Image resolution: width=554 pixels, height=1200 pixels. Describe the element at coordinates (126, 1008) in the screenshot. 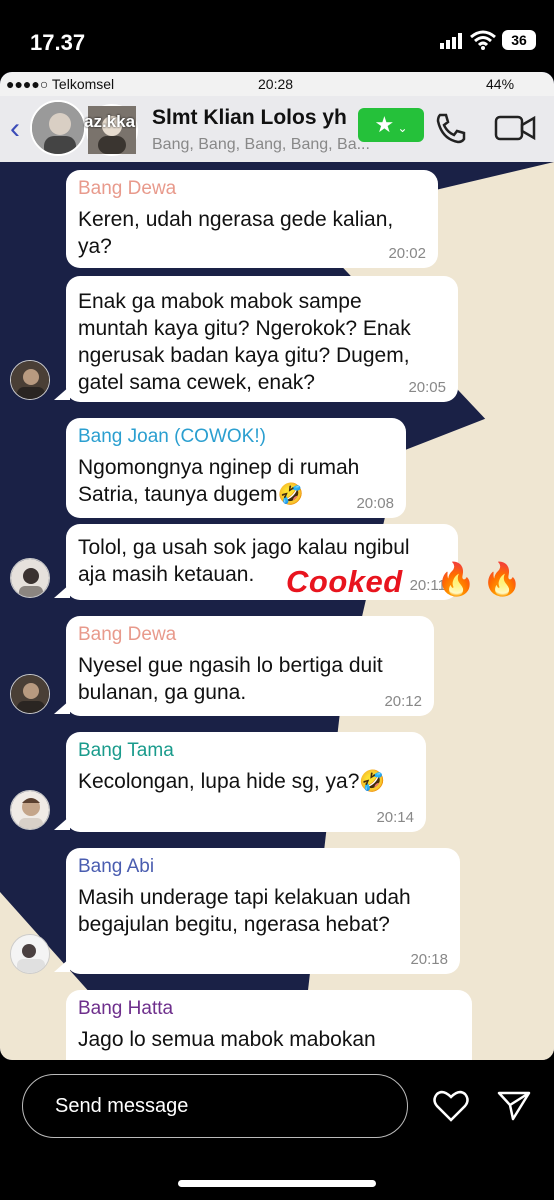

I see `sender-name: Bang Hatta` at that location.